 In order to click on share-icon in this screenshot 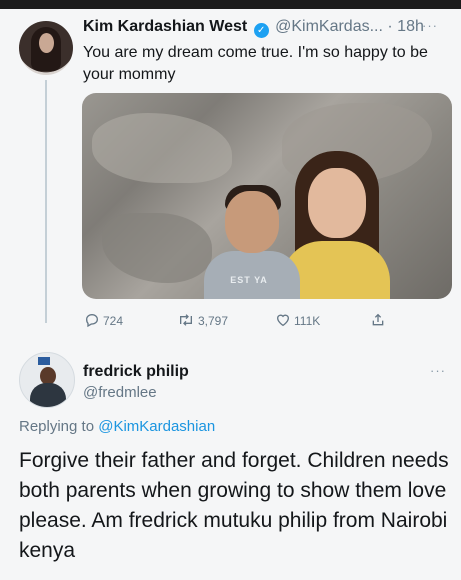, I will do `click(378, 321)`.